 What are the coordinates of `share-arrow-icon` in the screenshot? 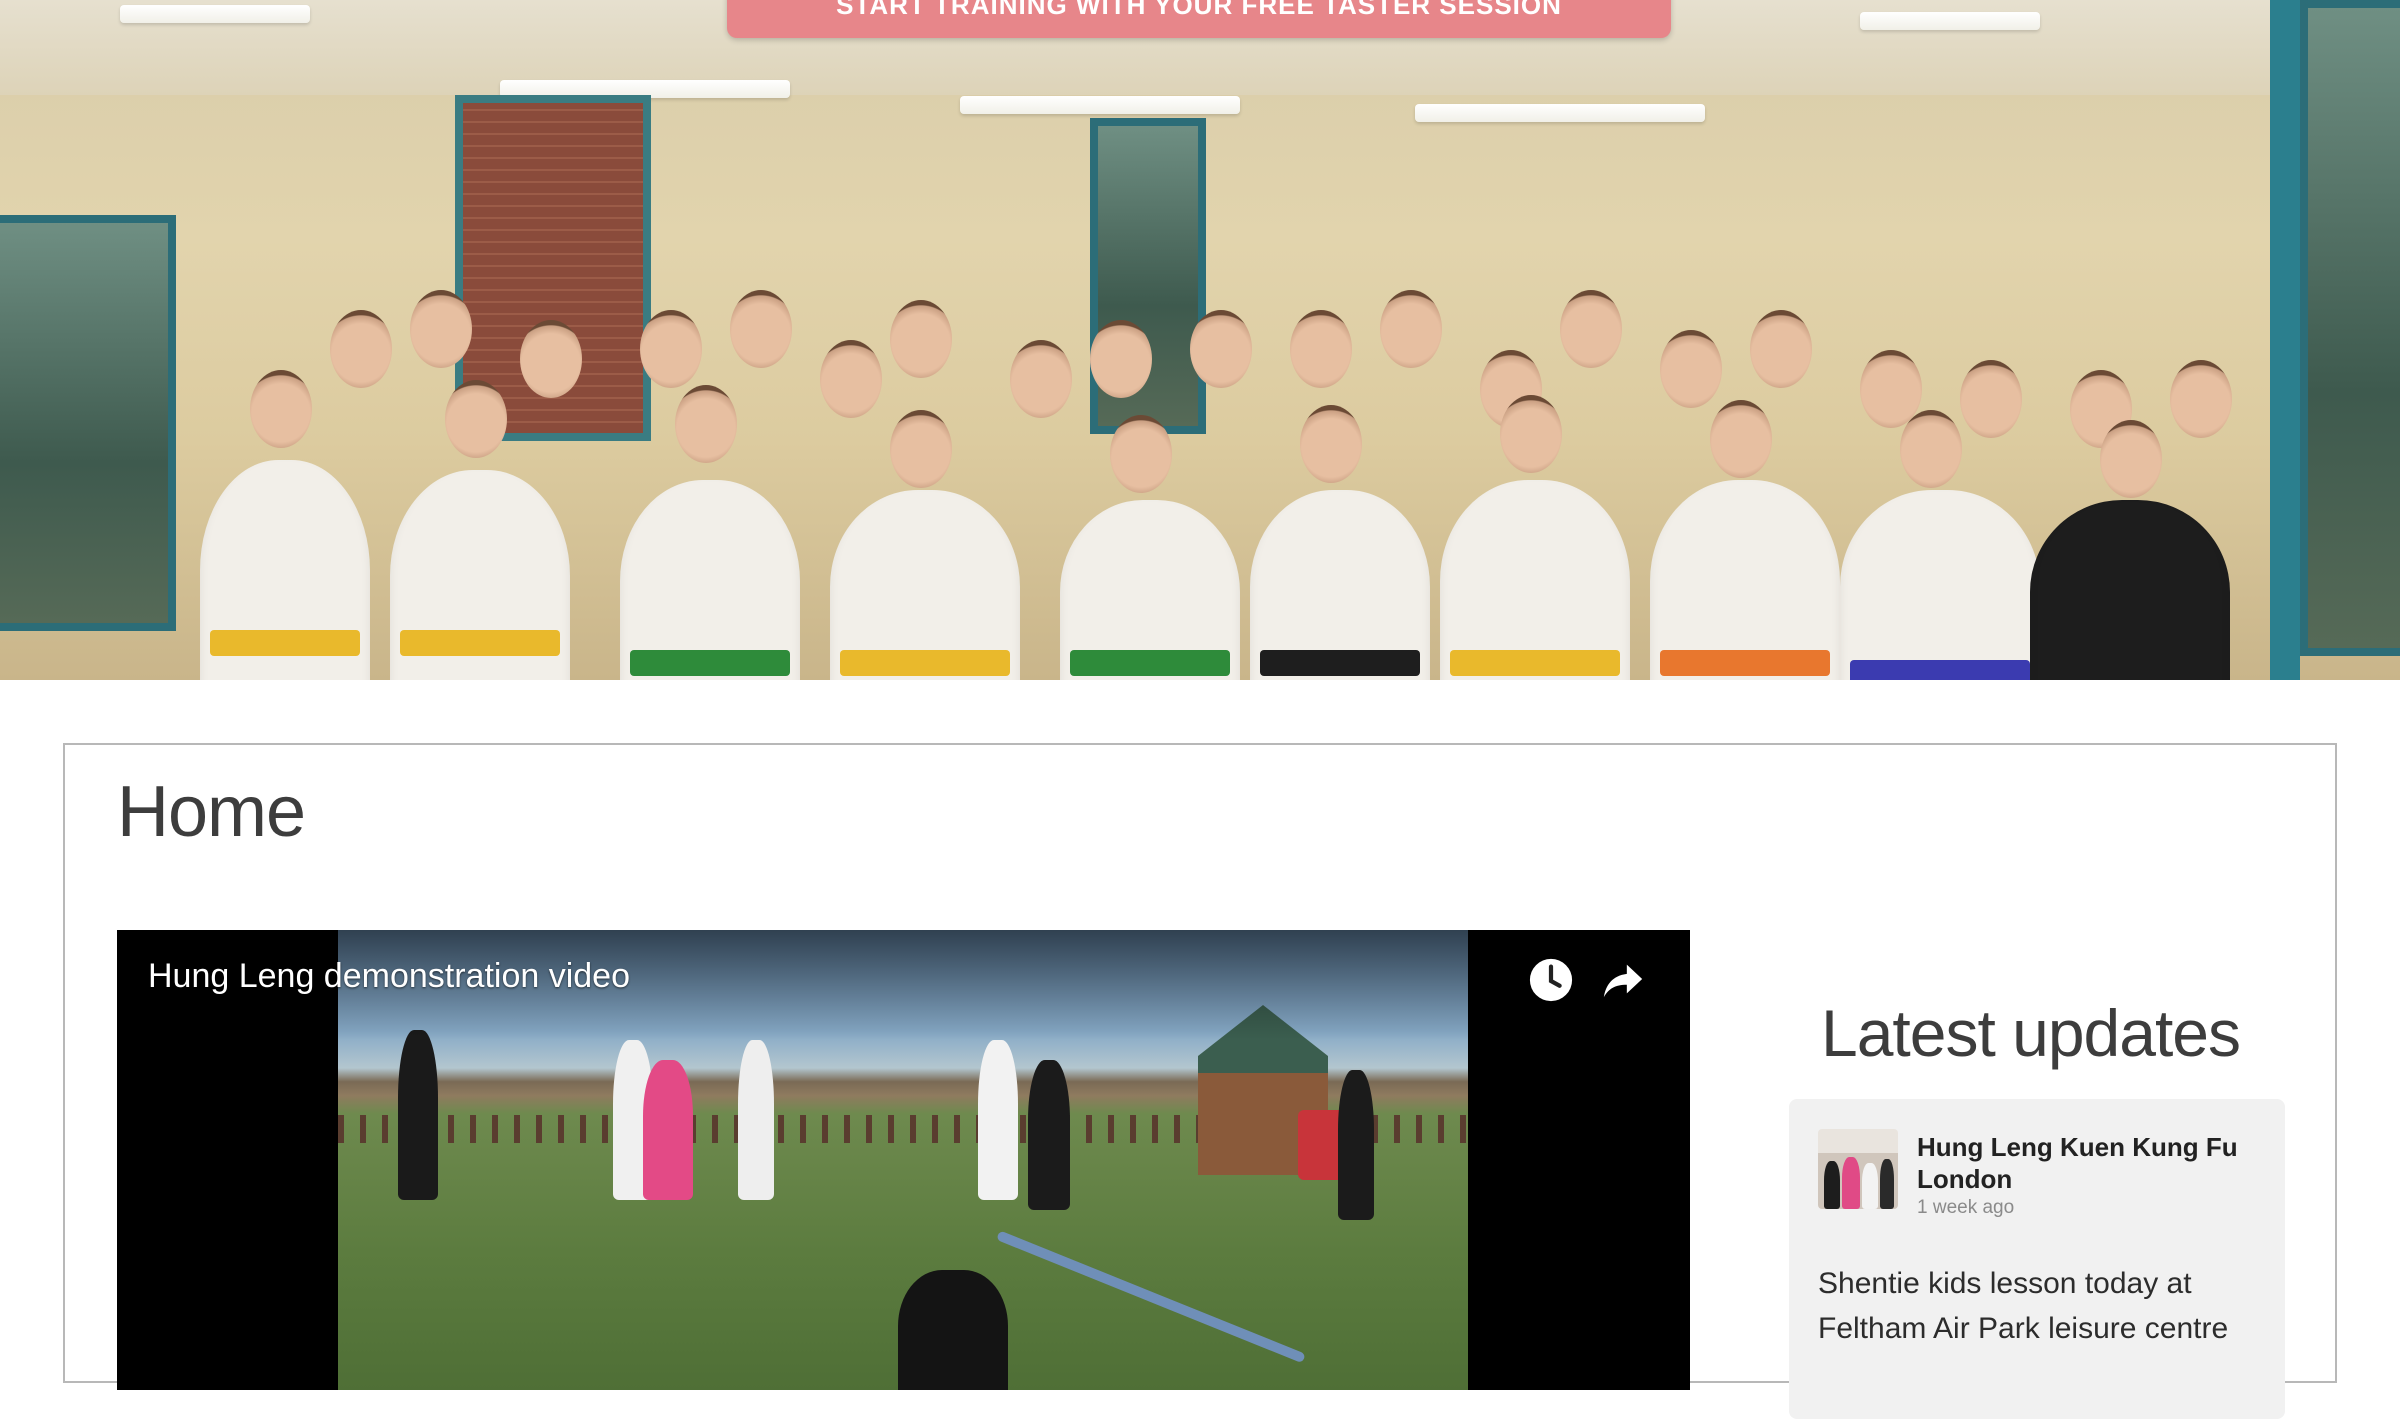 It's located at (1623, 981).